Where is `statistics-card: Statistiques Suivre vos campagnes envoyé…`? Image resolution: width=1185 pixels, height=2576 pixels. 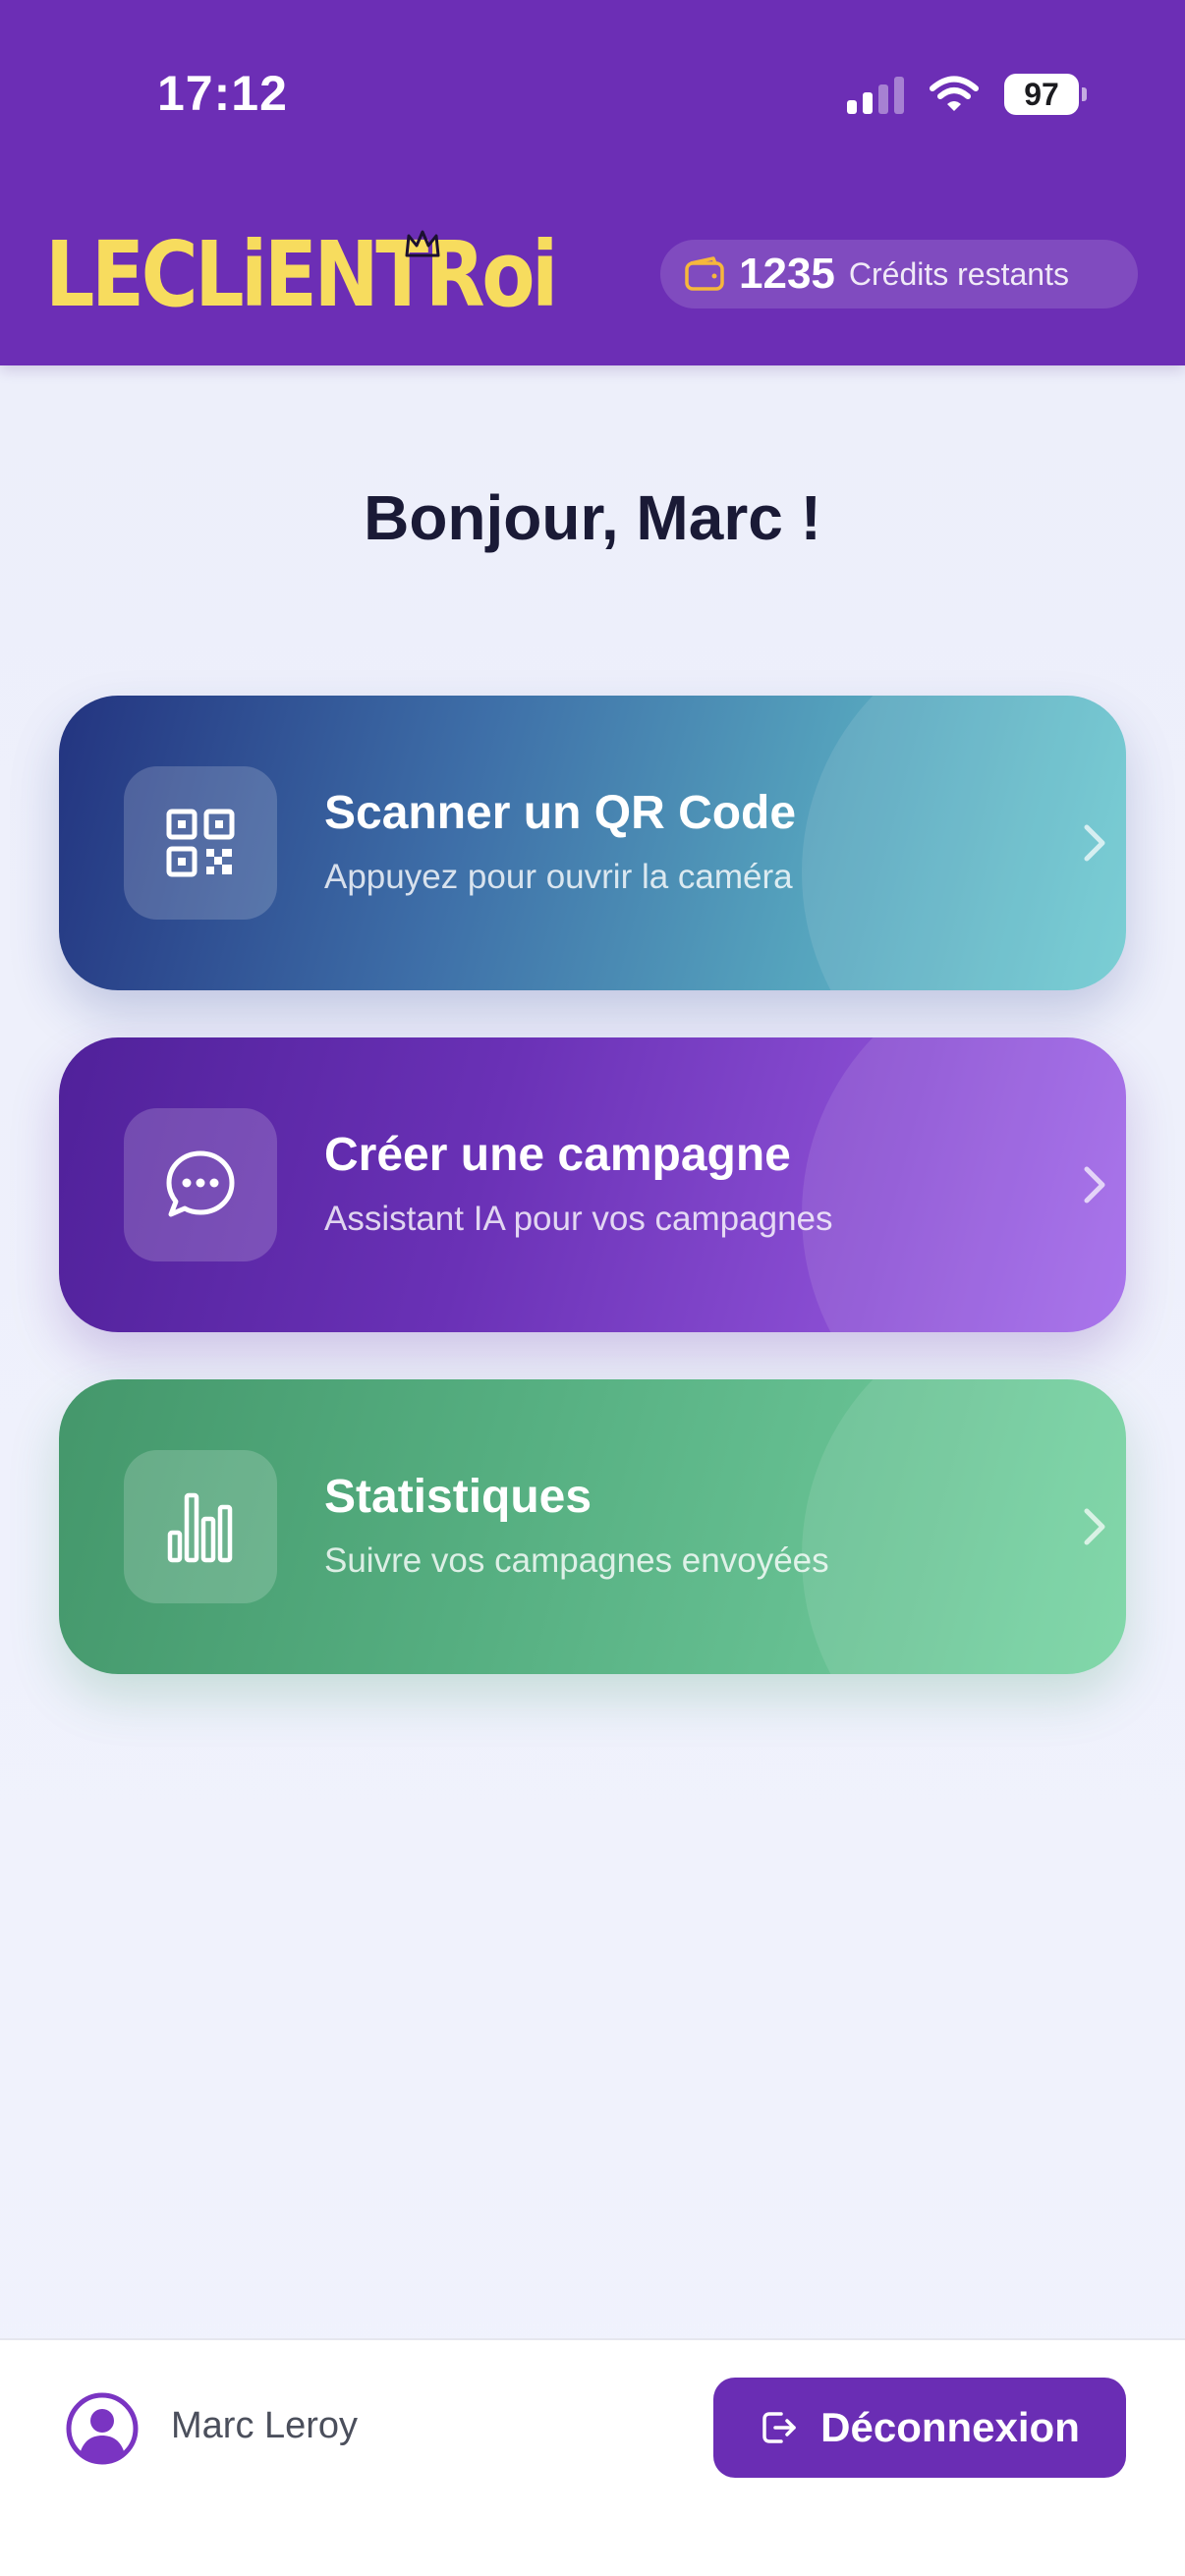 statistics-card: Statistiques Suivre vos campagnes envoyé… is located at coordinates (592, 1526).